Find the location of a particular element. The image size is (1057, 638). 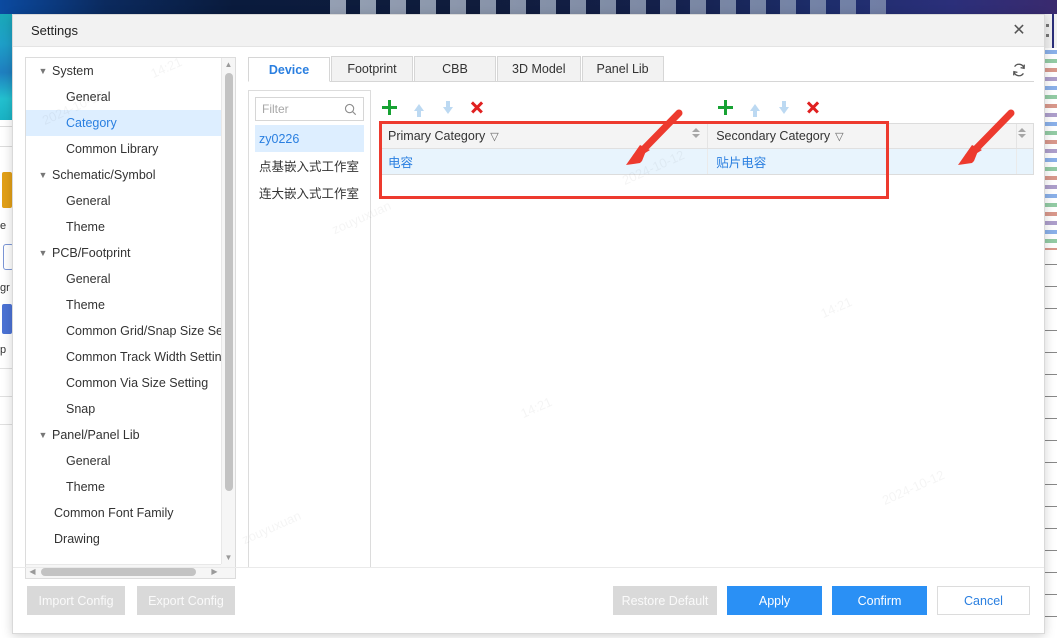

library-list: zy0226 点基嵌入式工作室 连大嵌入式工作室 is located at coordinates (309, 165).